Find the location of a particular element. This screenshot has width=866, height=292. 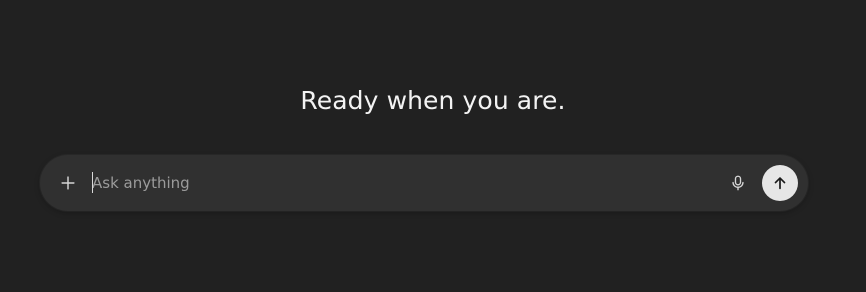

voice-input-button is located at coordinates (738, 183).